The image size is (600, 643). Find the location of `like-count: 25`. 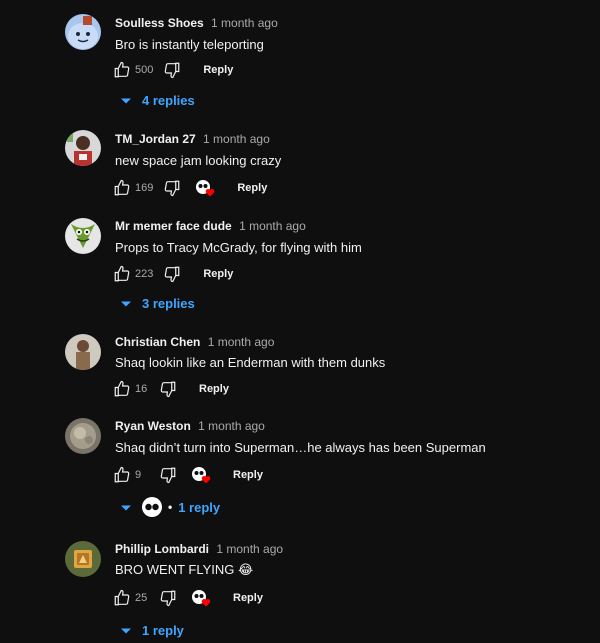

like-count: 25 is located at coordinates (141, 598).